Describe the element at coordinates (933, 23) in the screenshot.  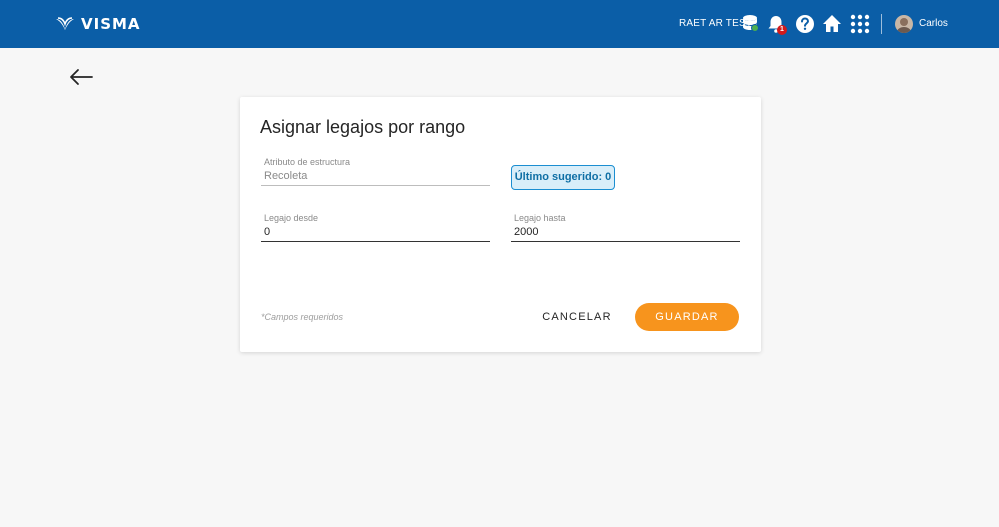
I see `user-name: Carlos` at that location.